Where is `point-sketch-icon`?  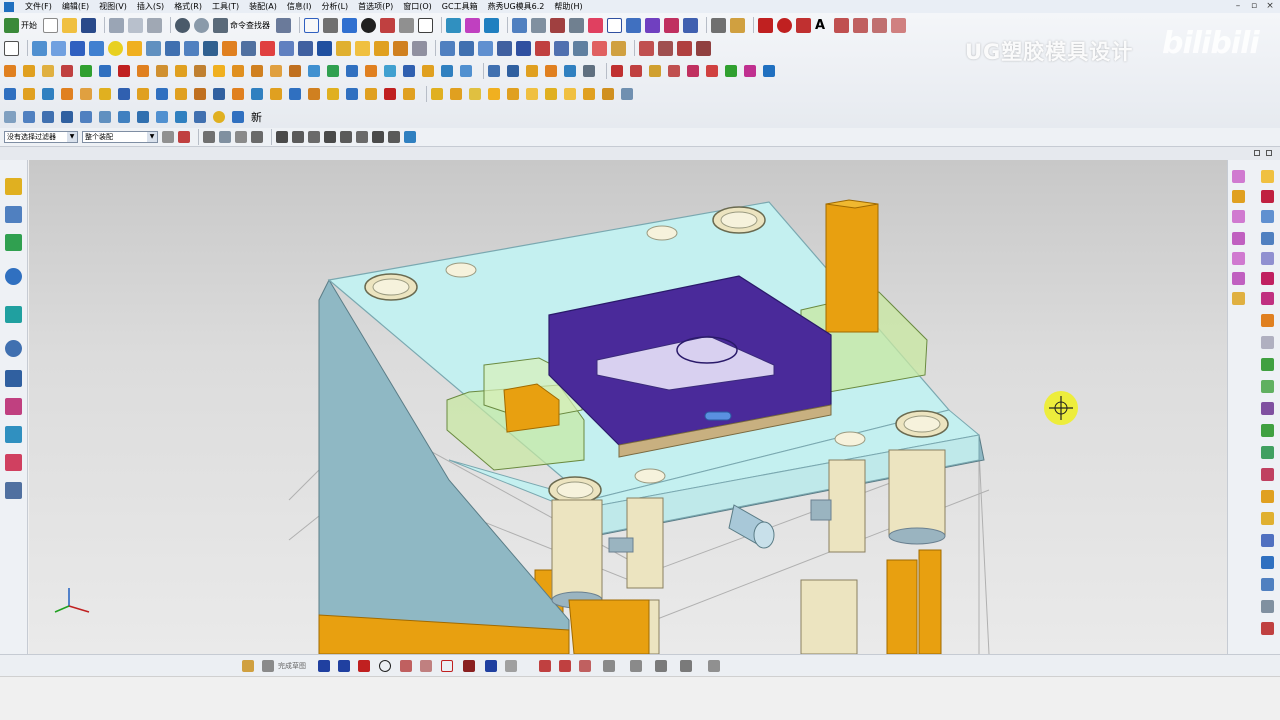
point-sketch-icon is located at coordinates (491, 666).